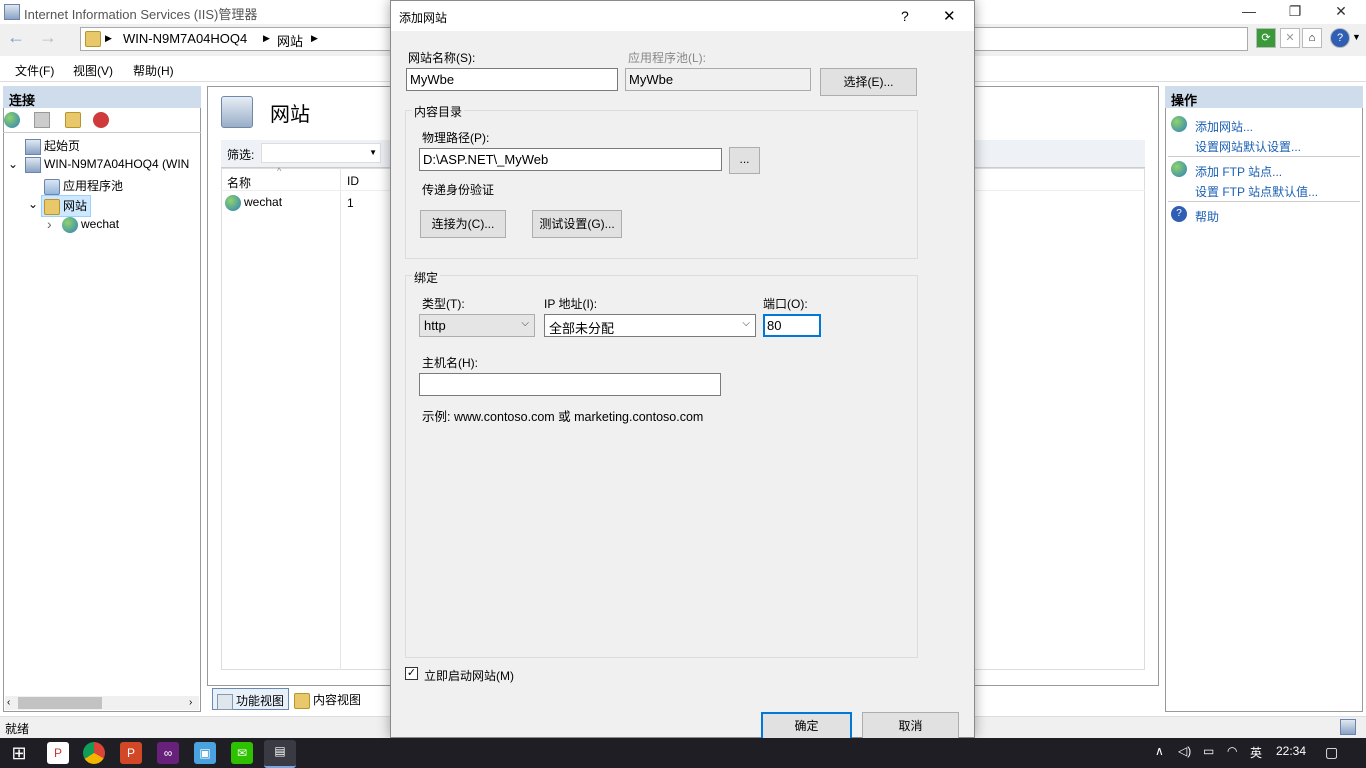 Image resolution: width=1366 pixels, height=768 pixels. Describe the element at coordinates (321, 153) in the screenshot. I see `filter-input: ▼` at that location.